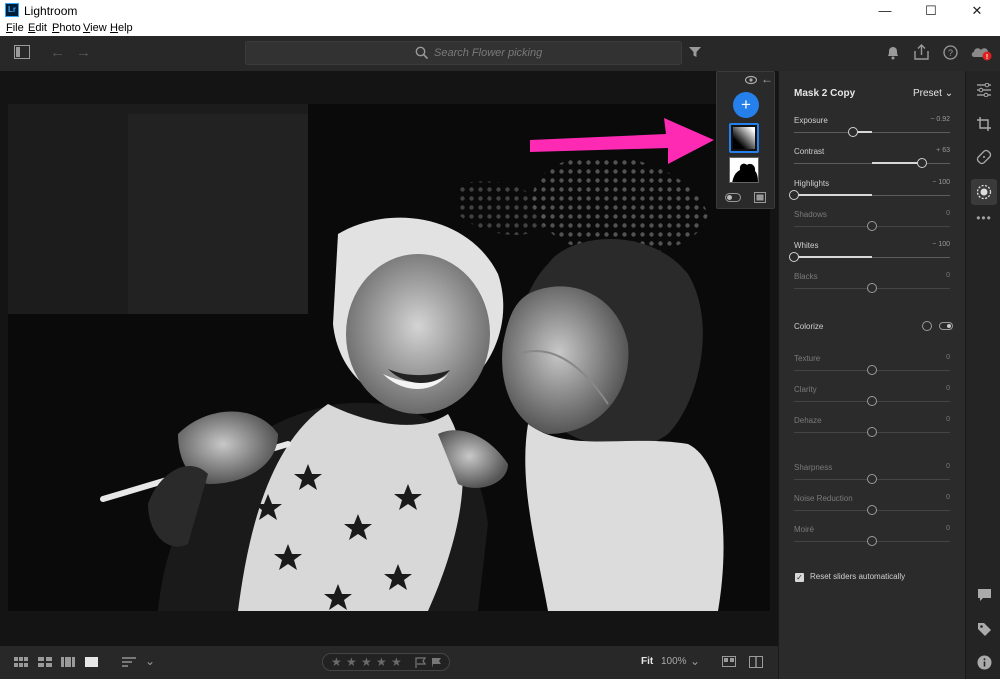  I want to click on masking-tool-active, so click(984, 192).